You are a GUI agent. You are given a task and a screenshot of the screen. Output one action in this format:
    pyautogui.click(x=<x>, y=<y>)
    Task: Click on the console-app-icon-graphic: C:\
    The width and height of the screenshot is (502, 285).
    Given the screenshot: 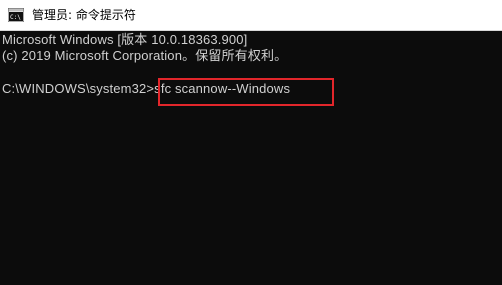 What is the action you would take?
    pyautogui.click(x=16, y=15)
    